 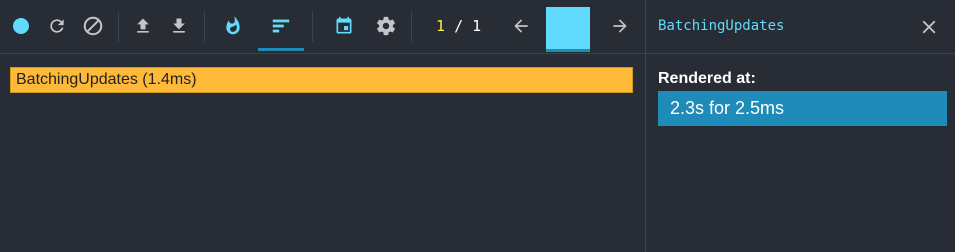 What do you see at coordinates (707, 78) in the screenshot?
I see `rendered-at-label: Rendered at:` at bounding box center [707, 78].